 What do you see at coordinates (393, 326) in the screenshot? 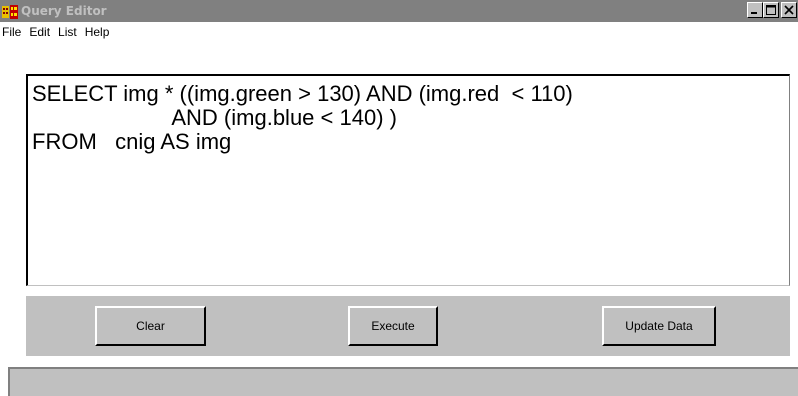
I see `execute-button: Execute` at bounding box center [393, 326].